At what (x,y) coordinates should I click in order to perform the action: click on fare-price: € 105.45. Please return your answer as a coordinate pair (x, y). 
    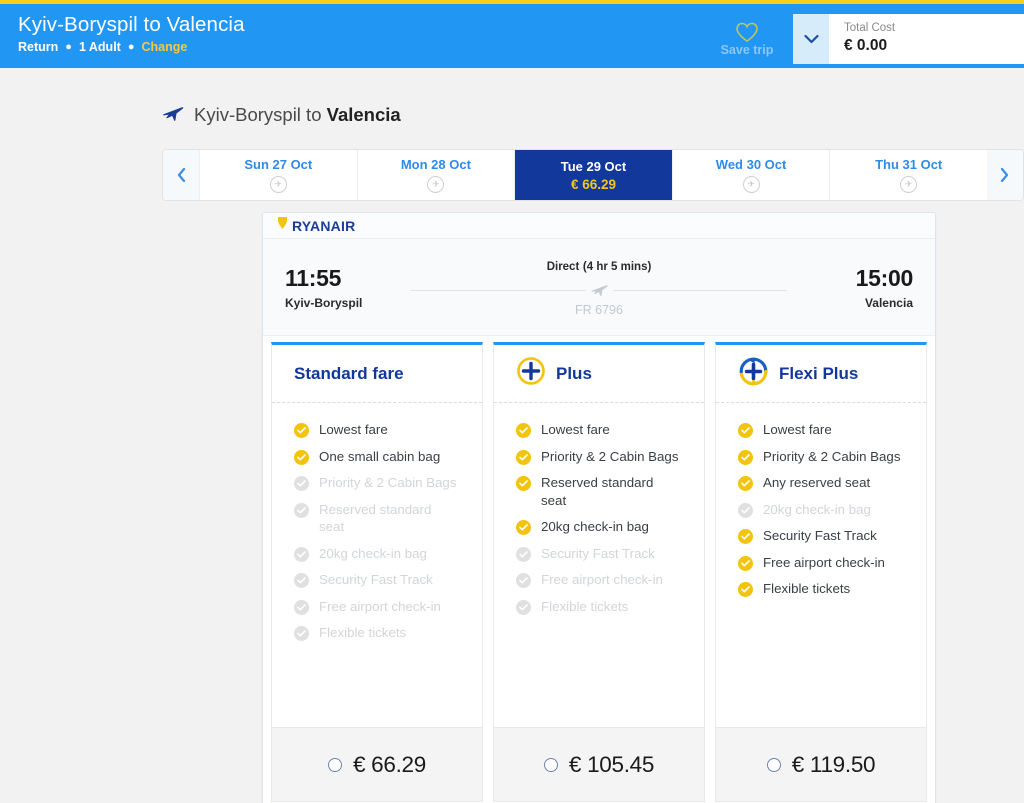
    Looking at the image, I should click on (611, 764).